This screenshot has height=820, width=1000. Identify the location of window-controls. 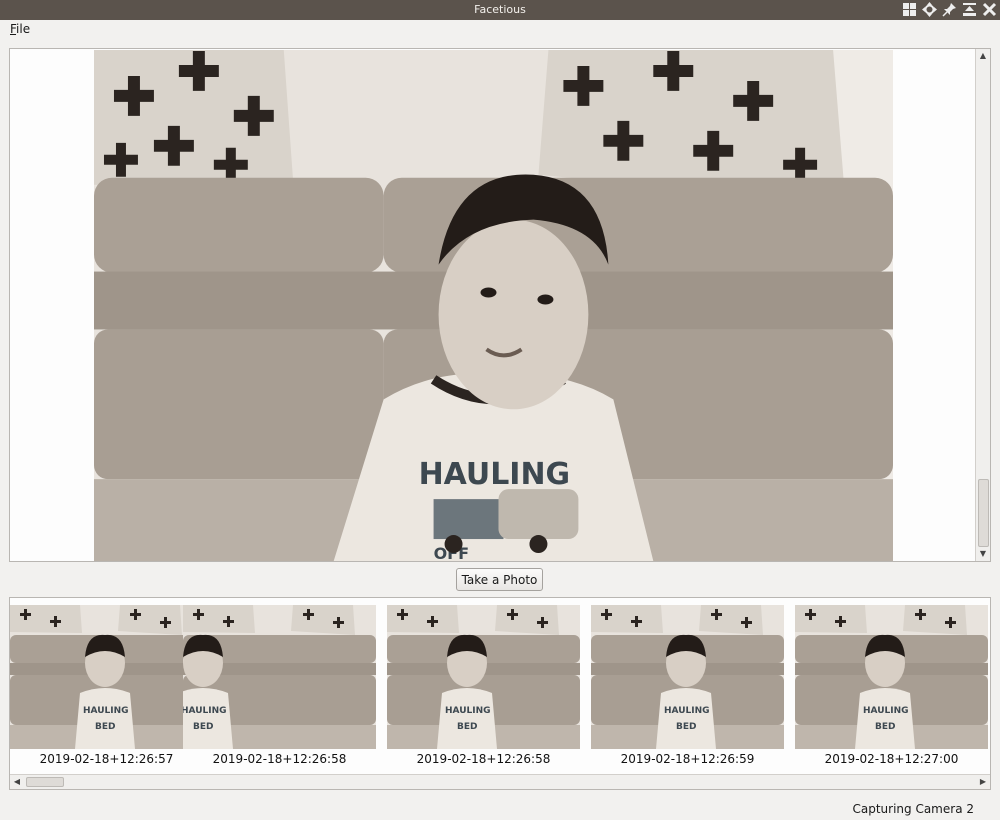
(949, 9).